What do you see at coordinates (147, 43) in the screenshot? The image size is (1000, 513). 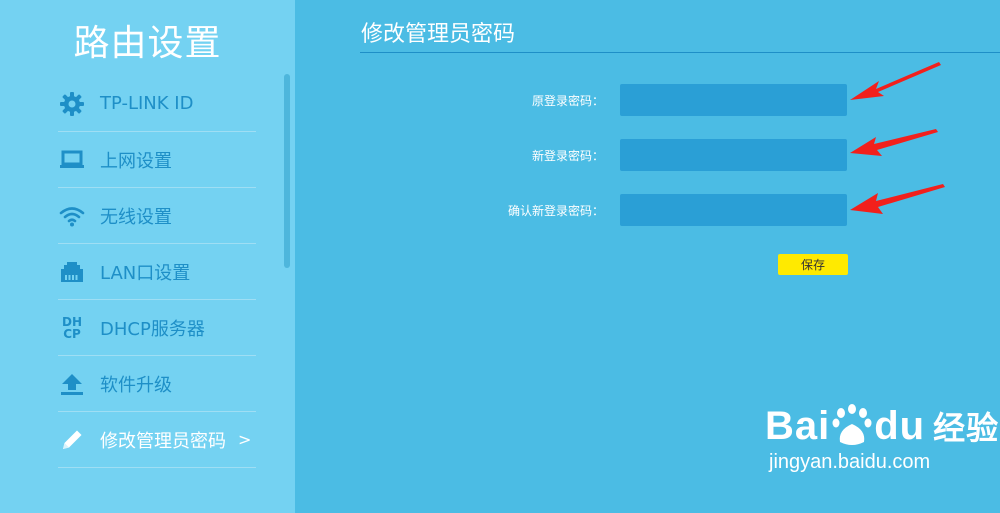 I see `sidebar-title: 路由设置` at bounding box center [147, 43].